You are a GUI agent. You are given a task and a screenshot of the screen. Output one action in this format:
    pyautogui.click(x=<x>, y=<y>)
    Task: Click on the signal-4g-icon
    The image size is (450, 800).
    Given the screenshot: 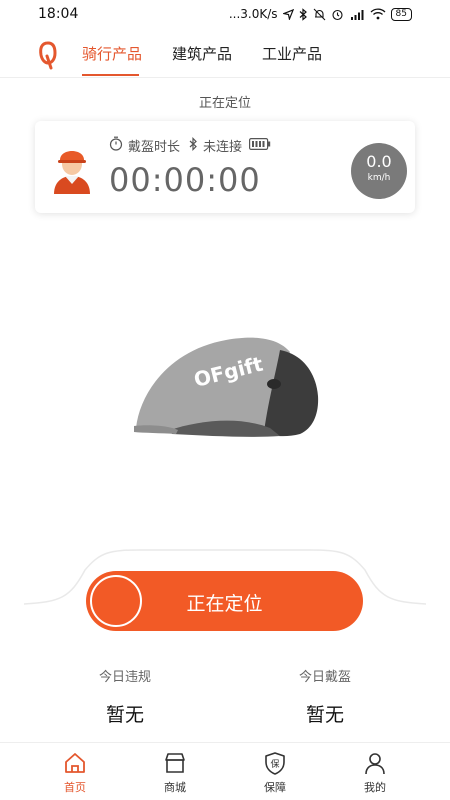 What is the action you would take?
    pyautogui.click(x=357, y=14)
    